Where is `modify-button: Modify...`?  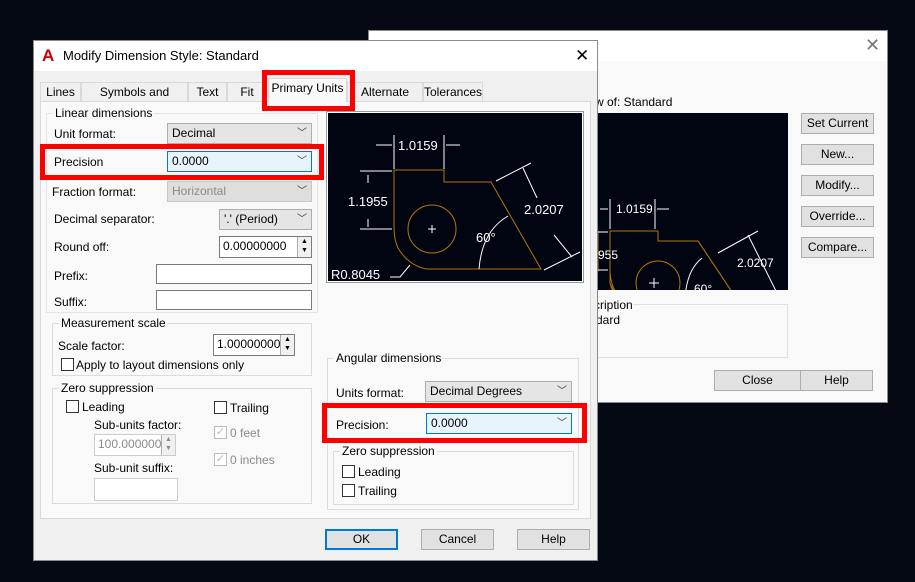
modify-button: Modify... is located at coordinates (837, 185).